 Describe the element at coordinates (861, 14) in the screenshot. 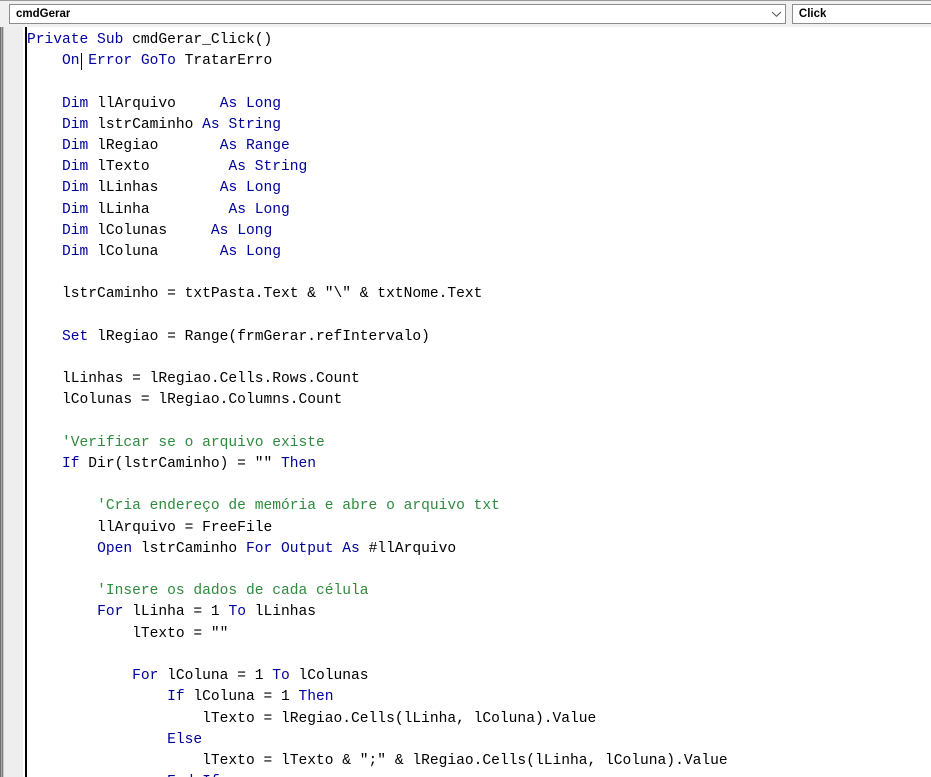

I see `procedure-combo: Click` at that location.